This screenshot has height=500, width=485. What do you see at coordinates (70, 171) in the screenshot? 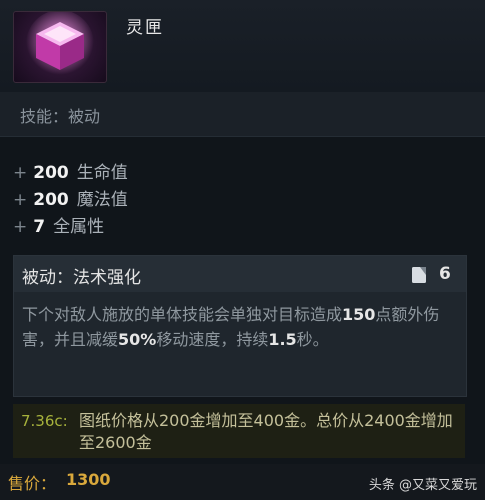
I see `stat-row-health: +200 生命值` at bounding box center [70, 171].